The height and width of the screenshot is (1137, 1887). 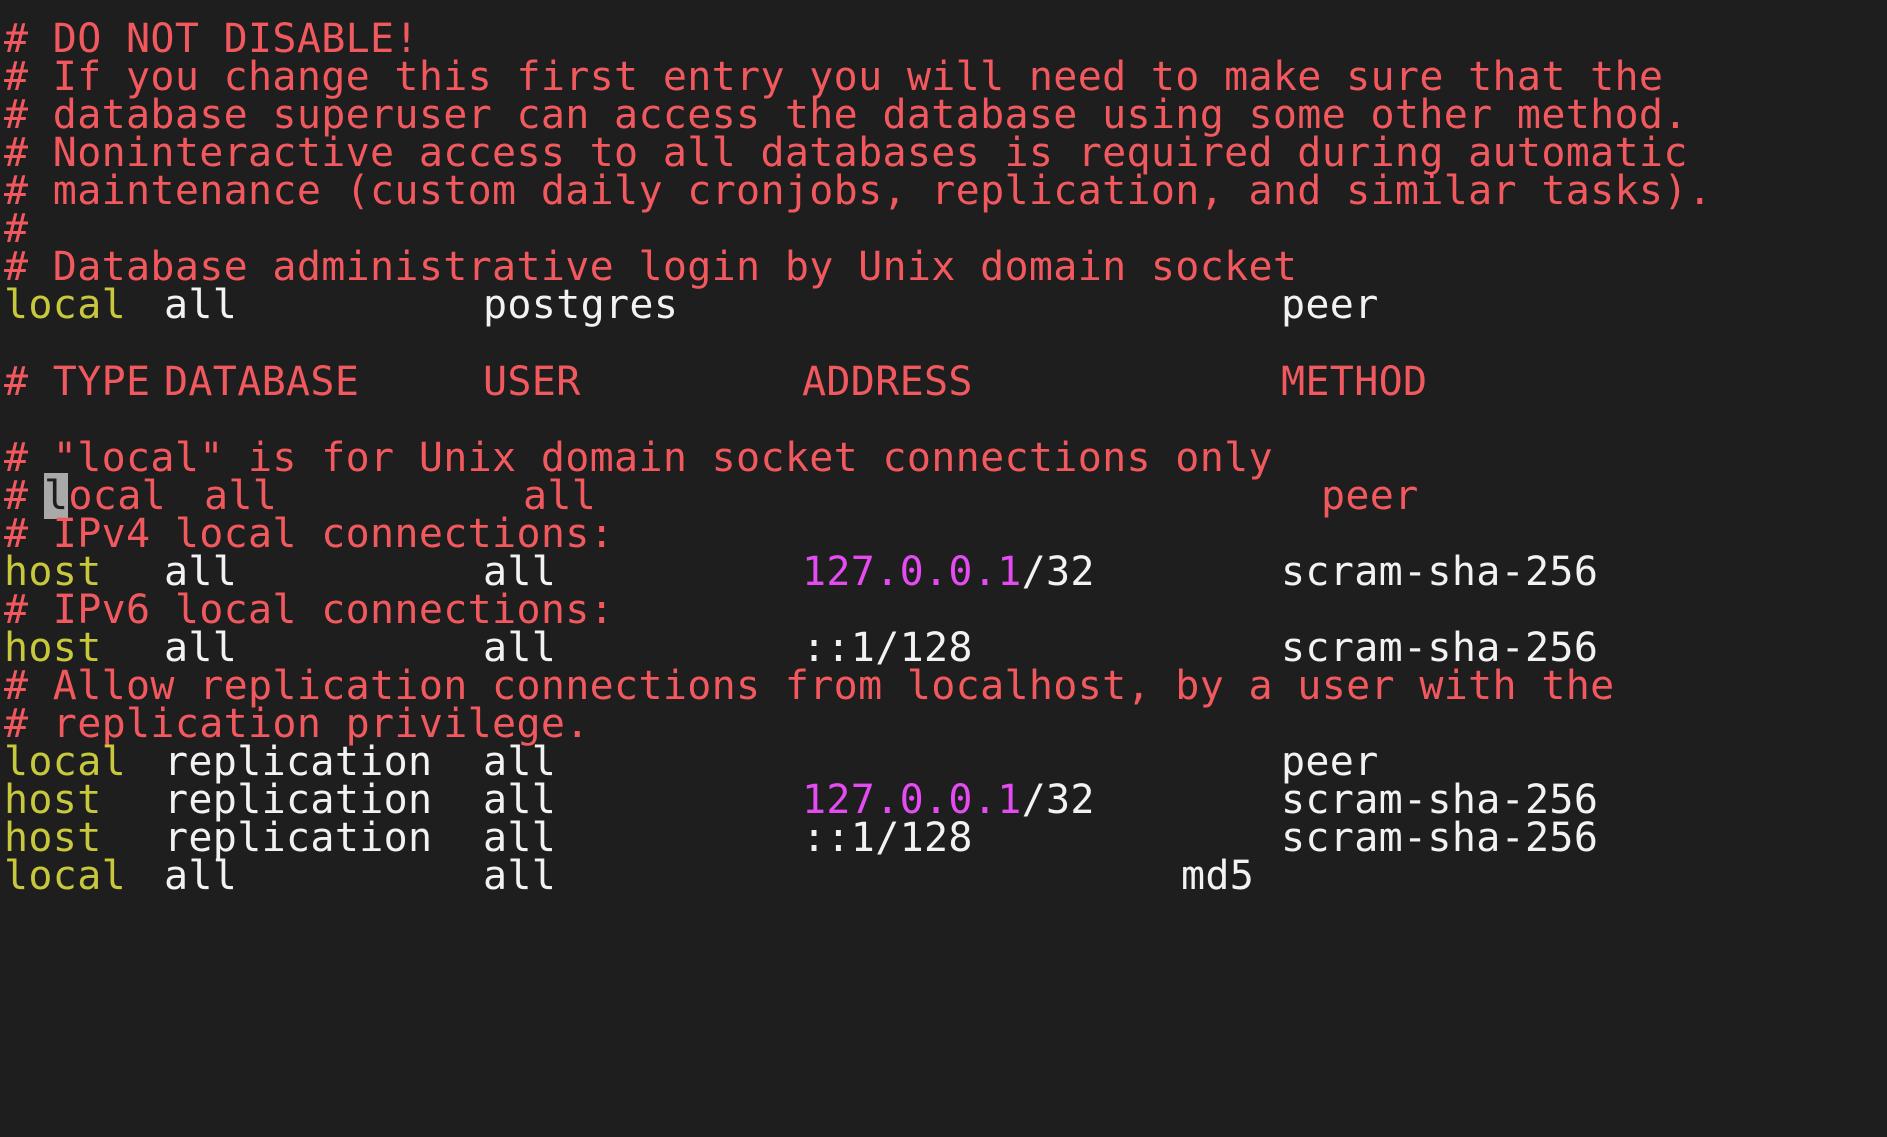 What do you see at coordinates (887, 382) in the screenshot?
I see `header-address: ADDRESS` at bounding box center [887, 382].